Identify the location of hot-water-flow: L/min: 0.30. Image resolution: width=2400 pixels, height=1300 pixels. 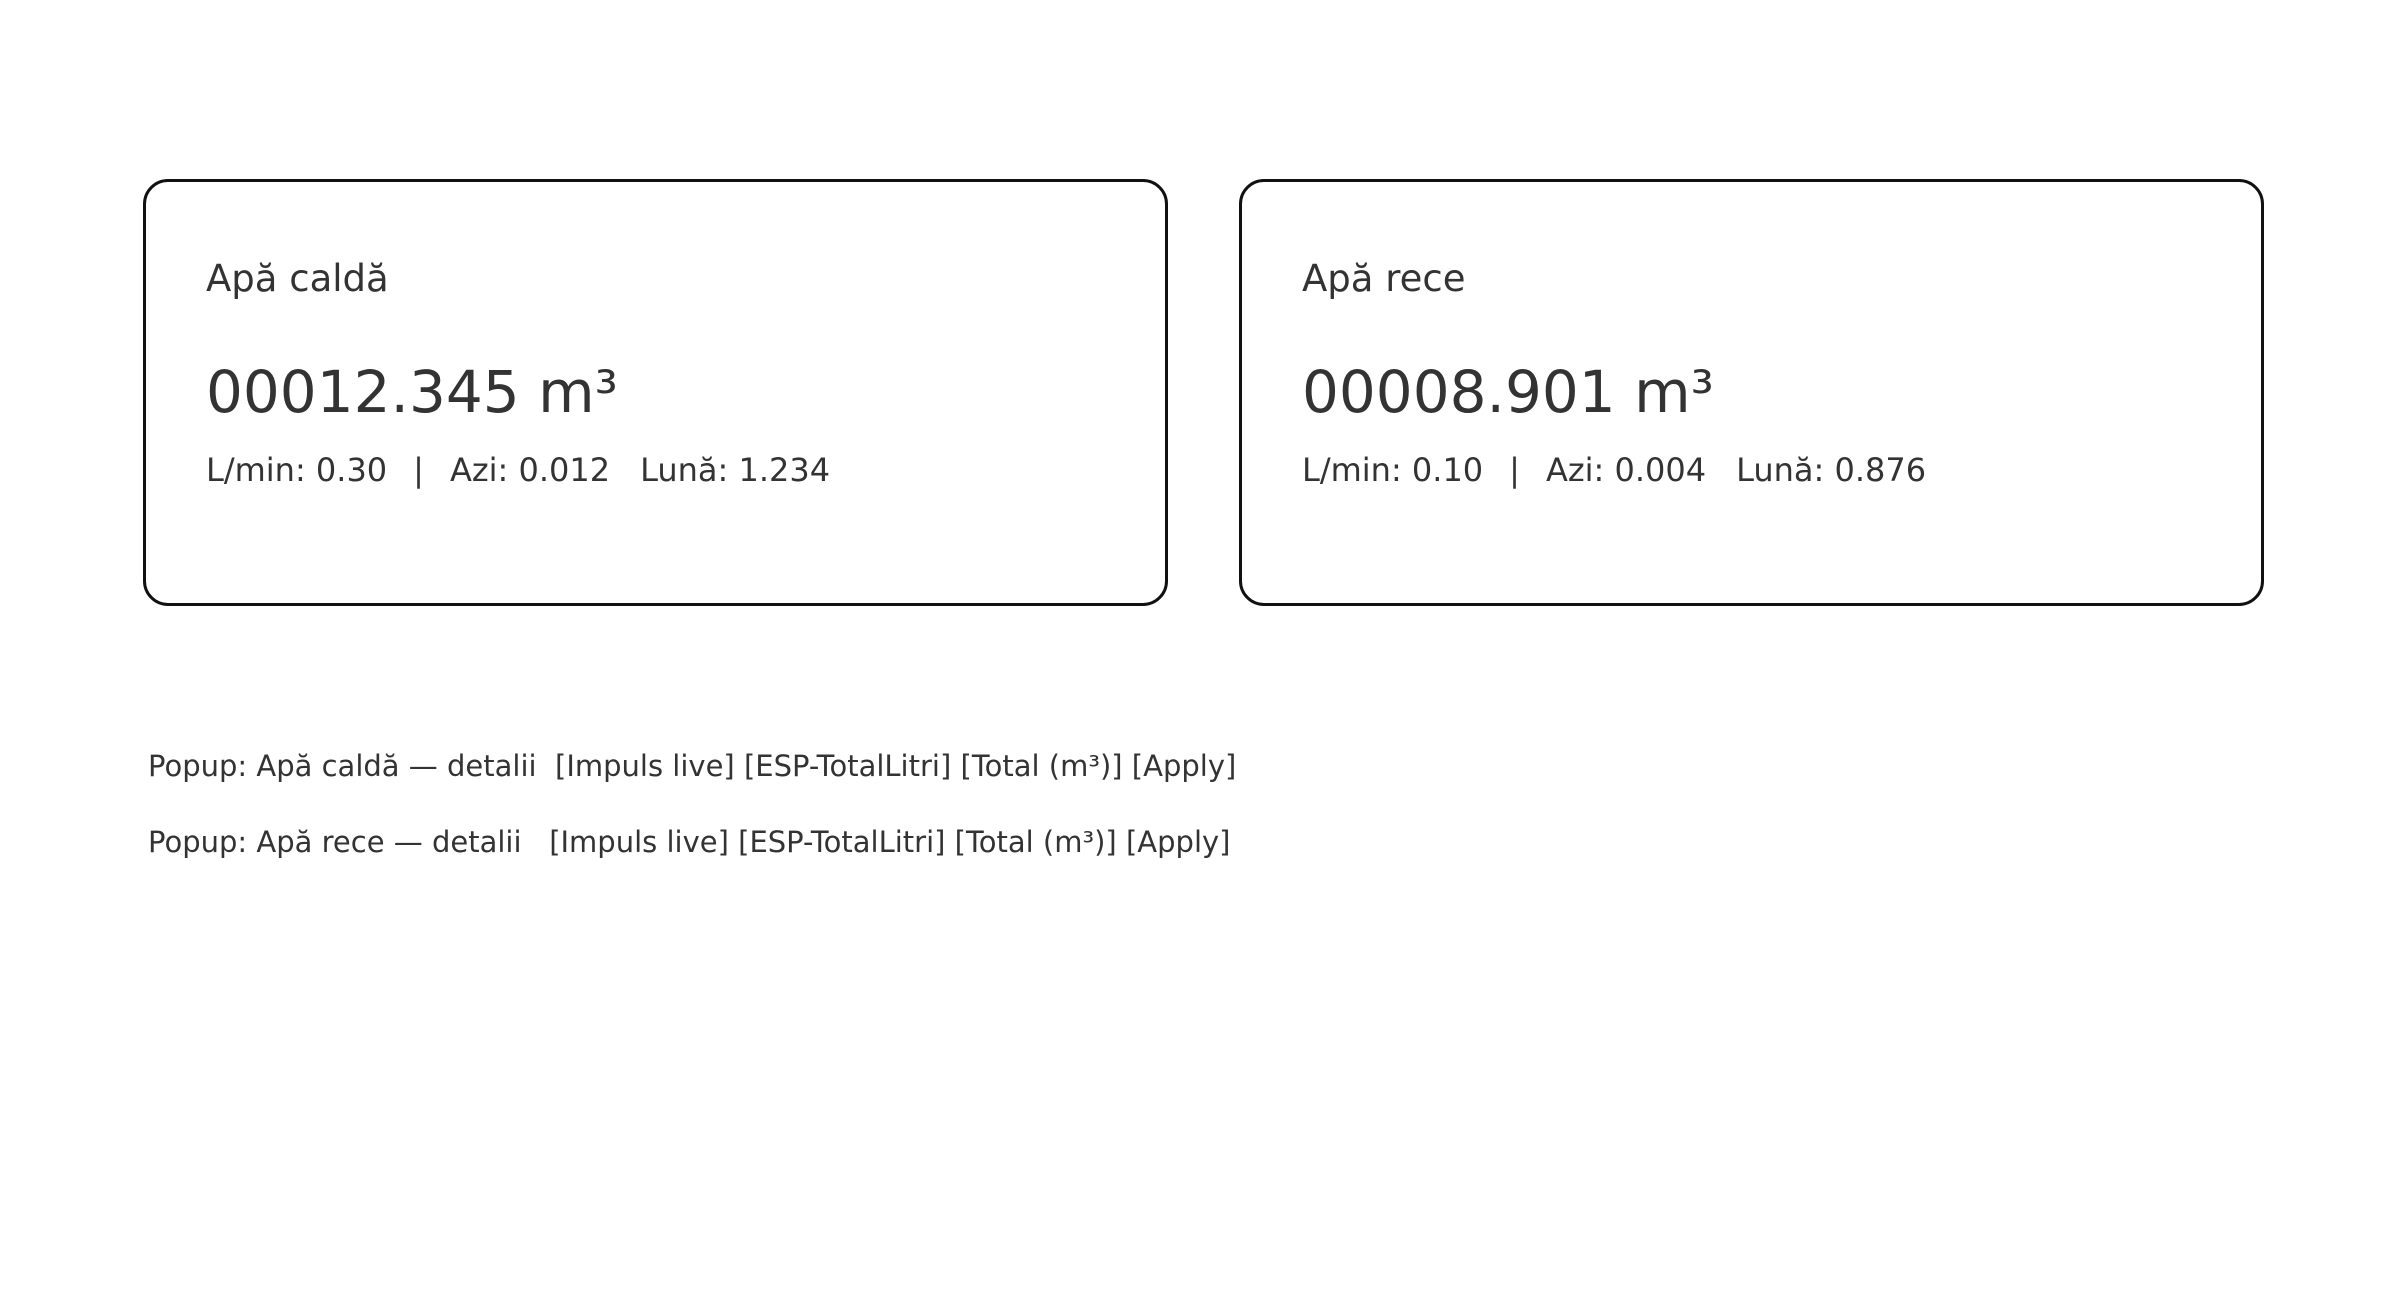
(297, 470).